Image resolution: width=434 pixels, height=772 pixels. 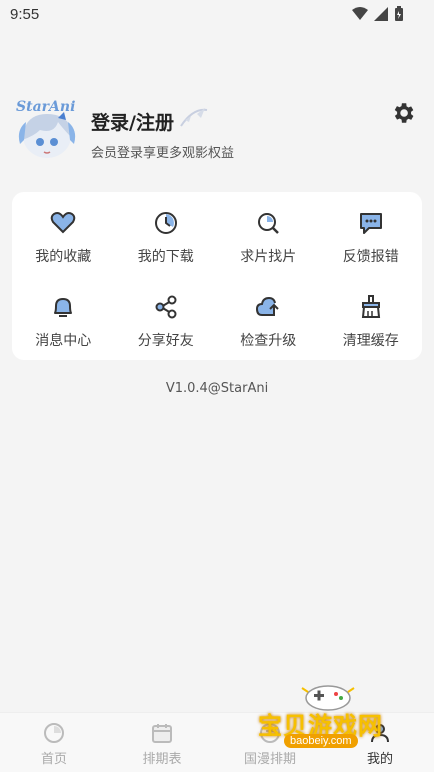 I want to click on menu-item-share: 分享好友, so click(x=166, y=318).